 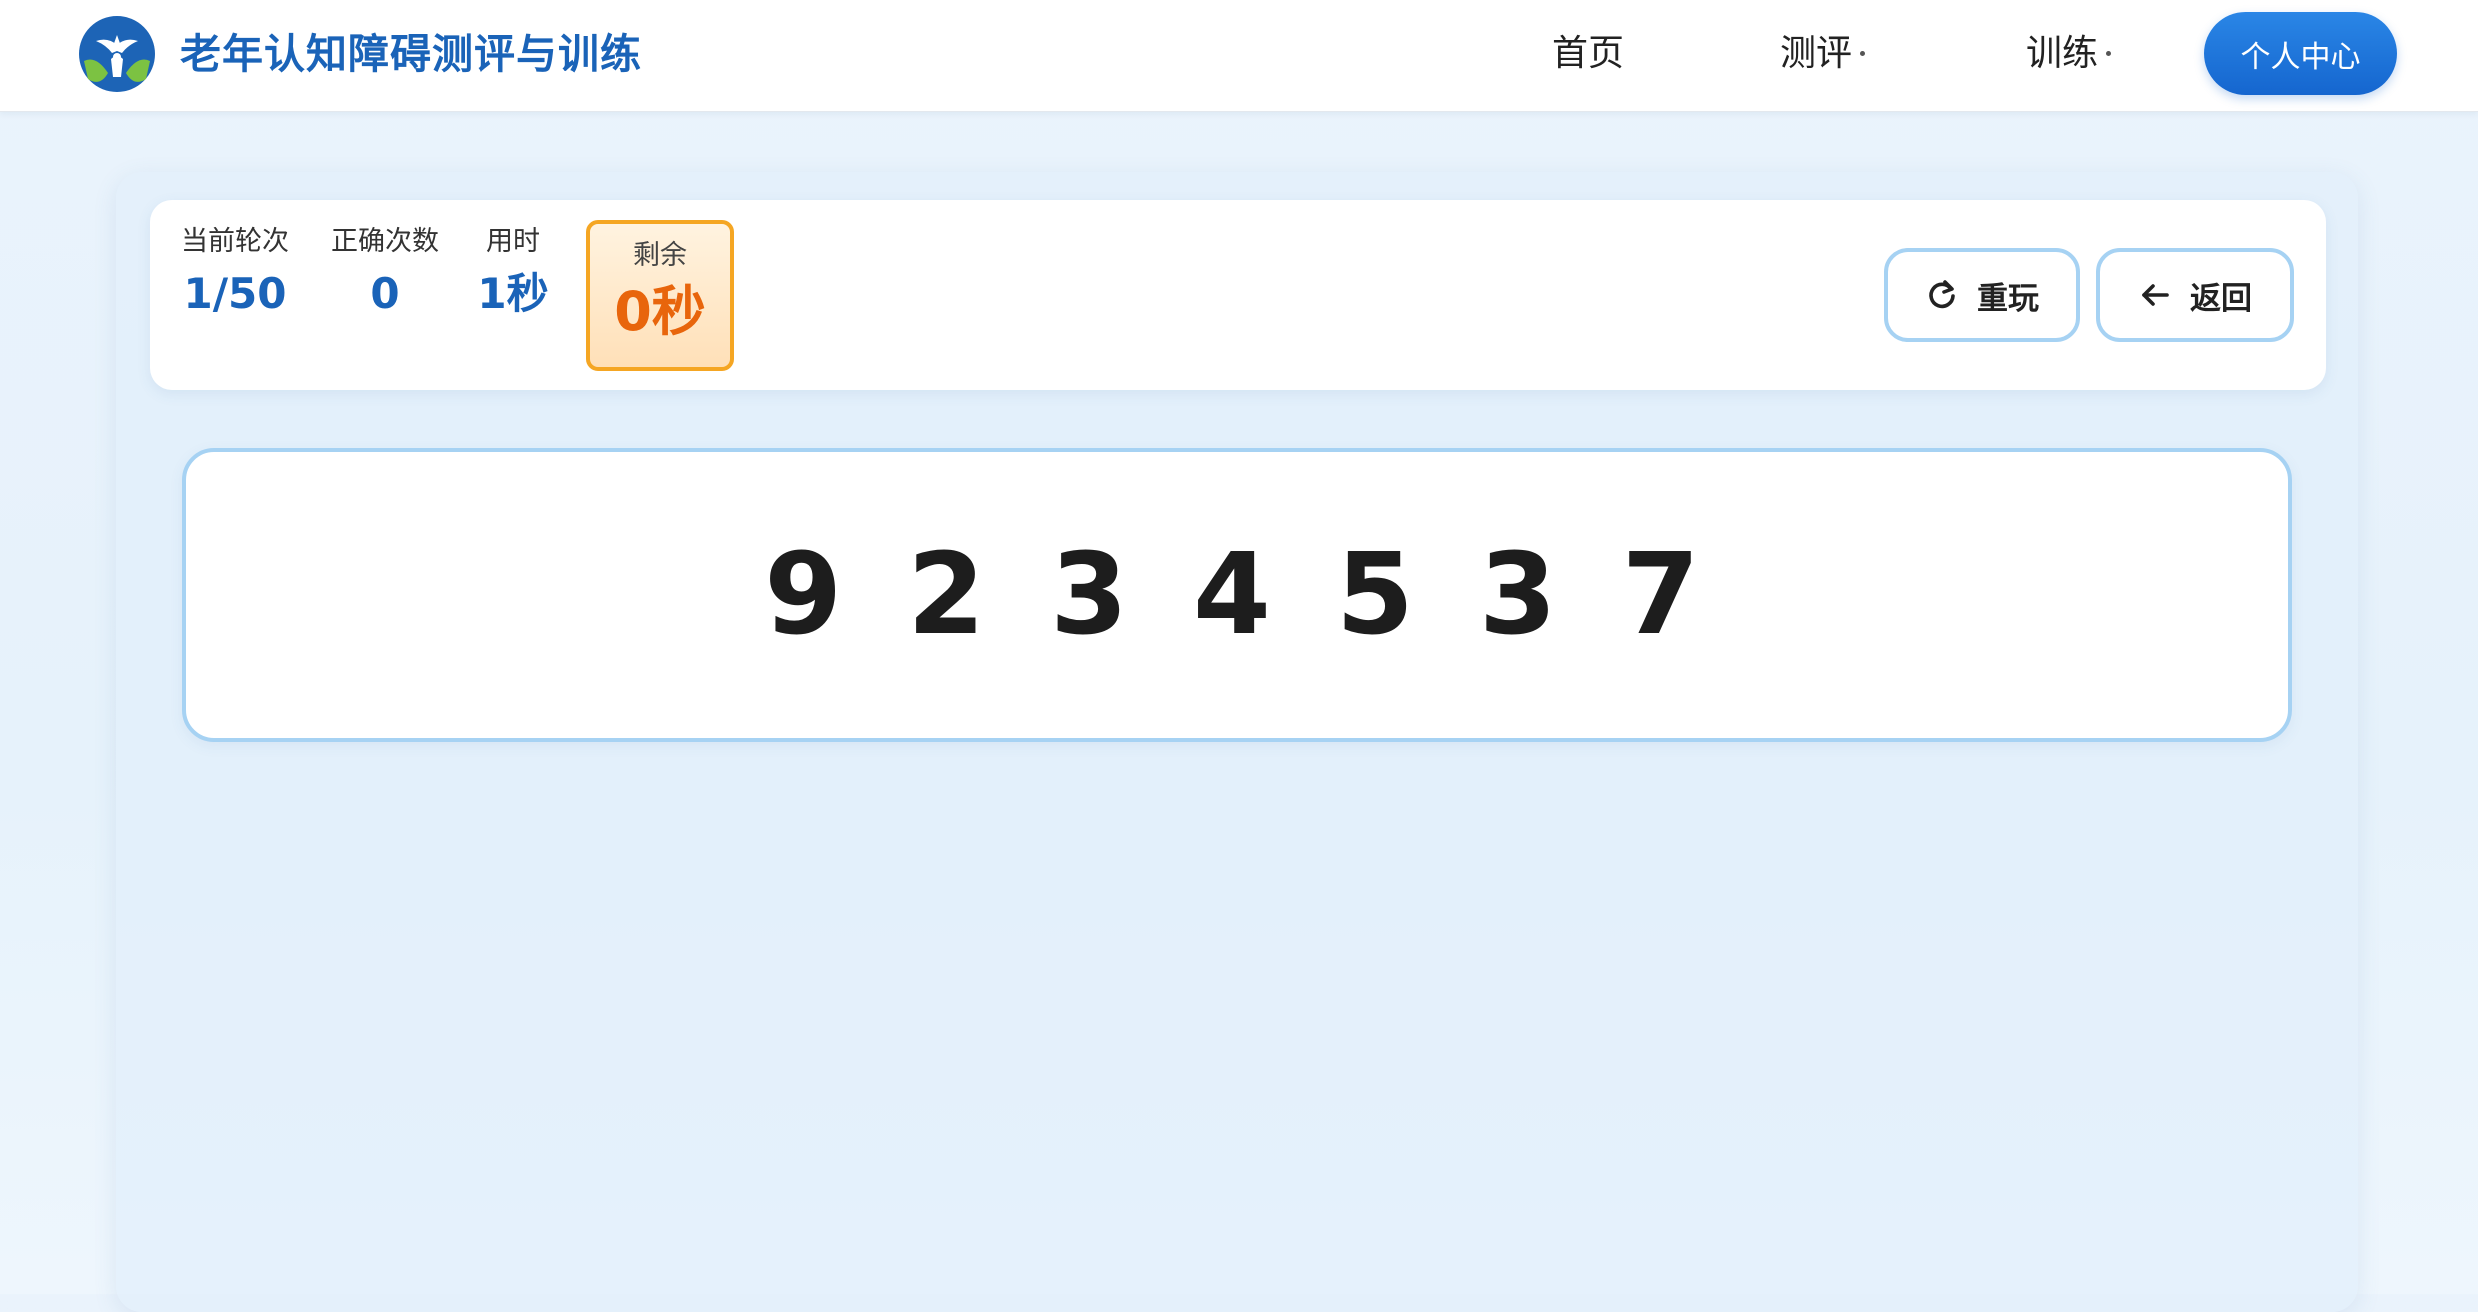 I want to click on replay-label: 重玩, so click(x=2008, y=298).